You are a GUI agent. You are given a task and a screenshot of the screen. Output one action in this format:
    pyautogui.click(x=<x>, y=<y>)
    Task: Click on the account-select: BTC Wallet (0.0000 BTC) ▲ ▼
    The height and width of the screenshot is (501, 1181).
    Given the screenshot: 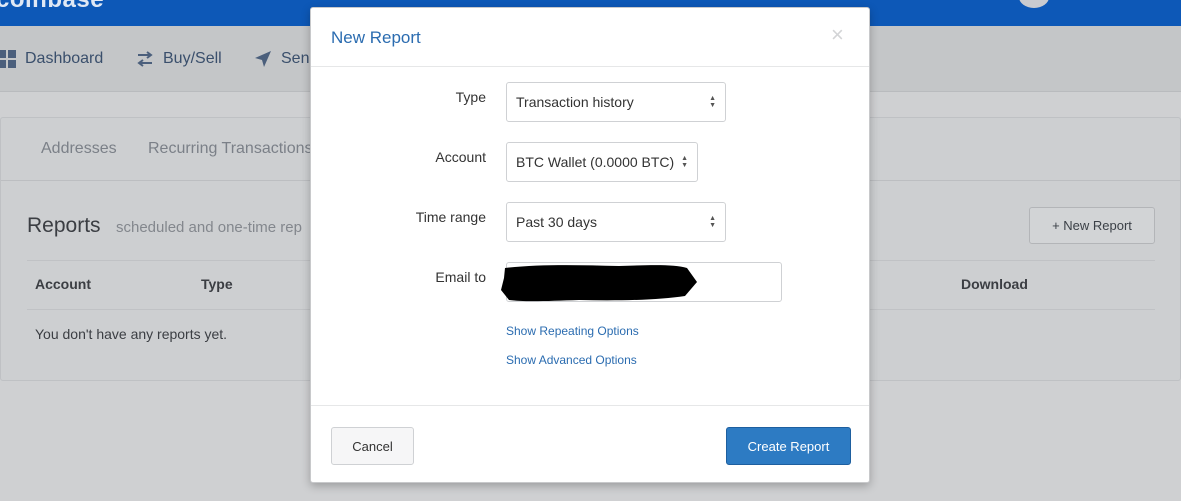 What is the action you would take?
    pyautogui.click(x=602, y=162)
    